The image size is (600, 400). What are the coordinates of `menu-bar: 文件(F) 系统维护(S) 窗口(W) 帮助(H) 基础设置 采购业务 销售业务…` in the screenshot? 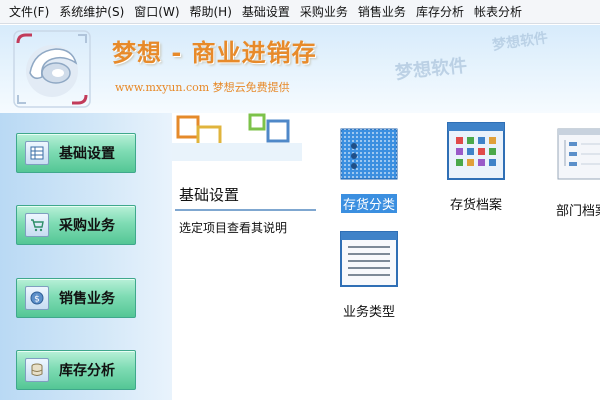 It's located at (300, 12).